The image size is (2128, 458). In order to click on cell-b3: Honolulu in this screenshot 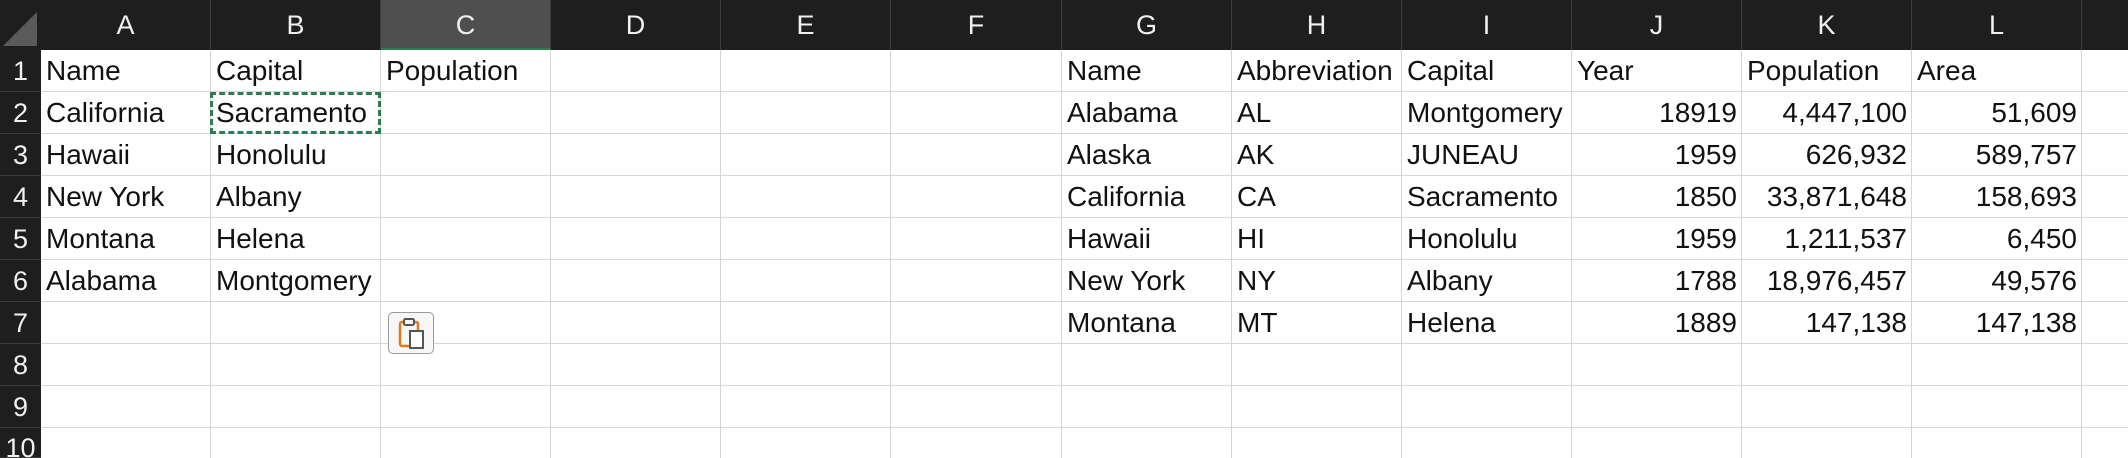, I will do `click(296, 155)`.